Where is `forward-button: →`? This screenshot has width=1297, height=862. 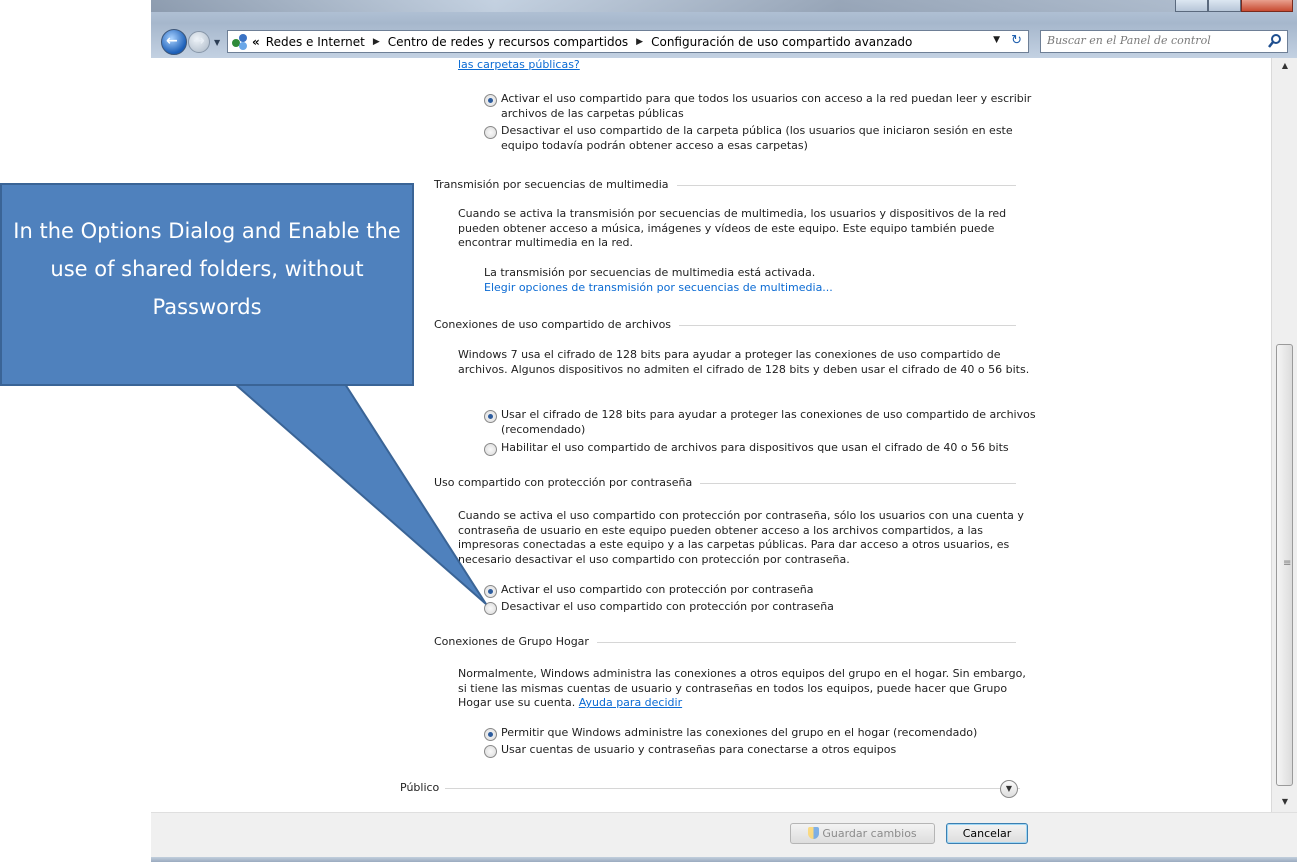
forward-button: → is located at coordinates (199, 42).